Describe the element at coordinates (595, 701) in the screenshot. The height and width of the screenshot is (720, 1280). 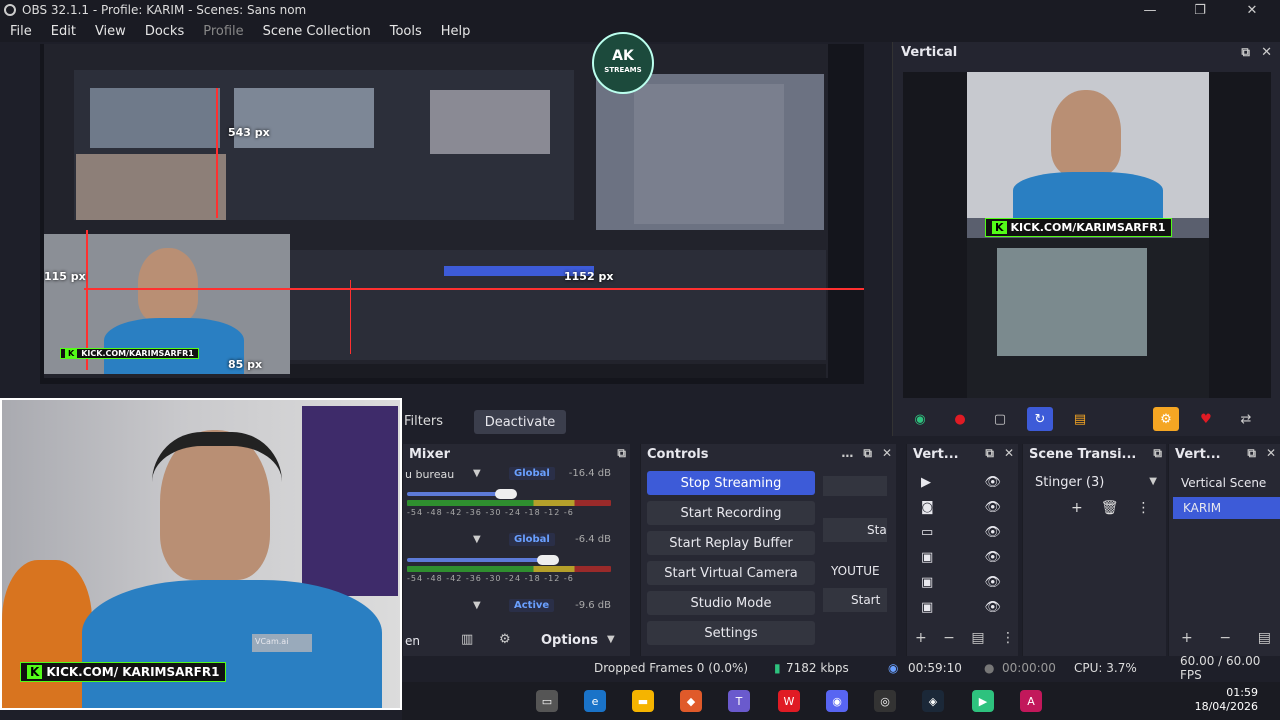
I see `edge-icon: e` at that location.